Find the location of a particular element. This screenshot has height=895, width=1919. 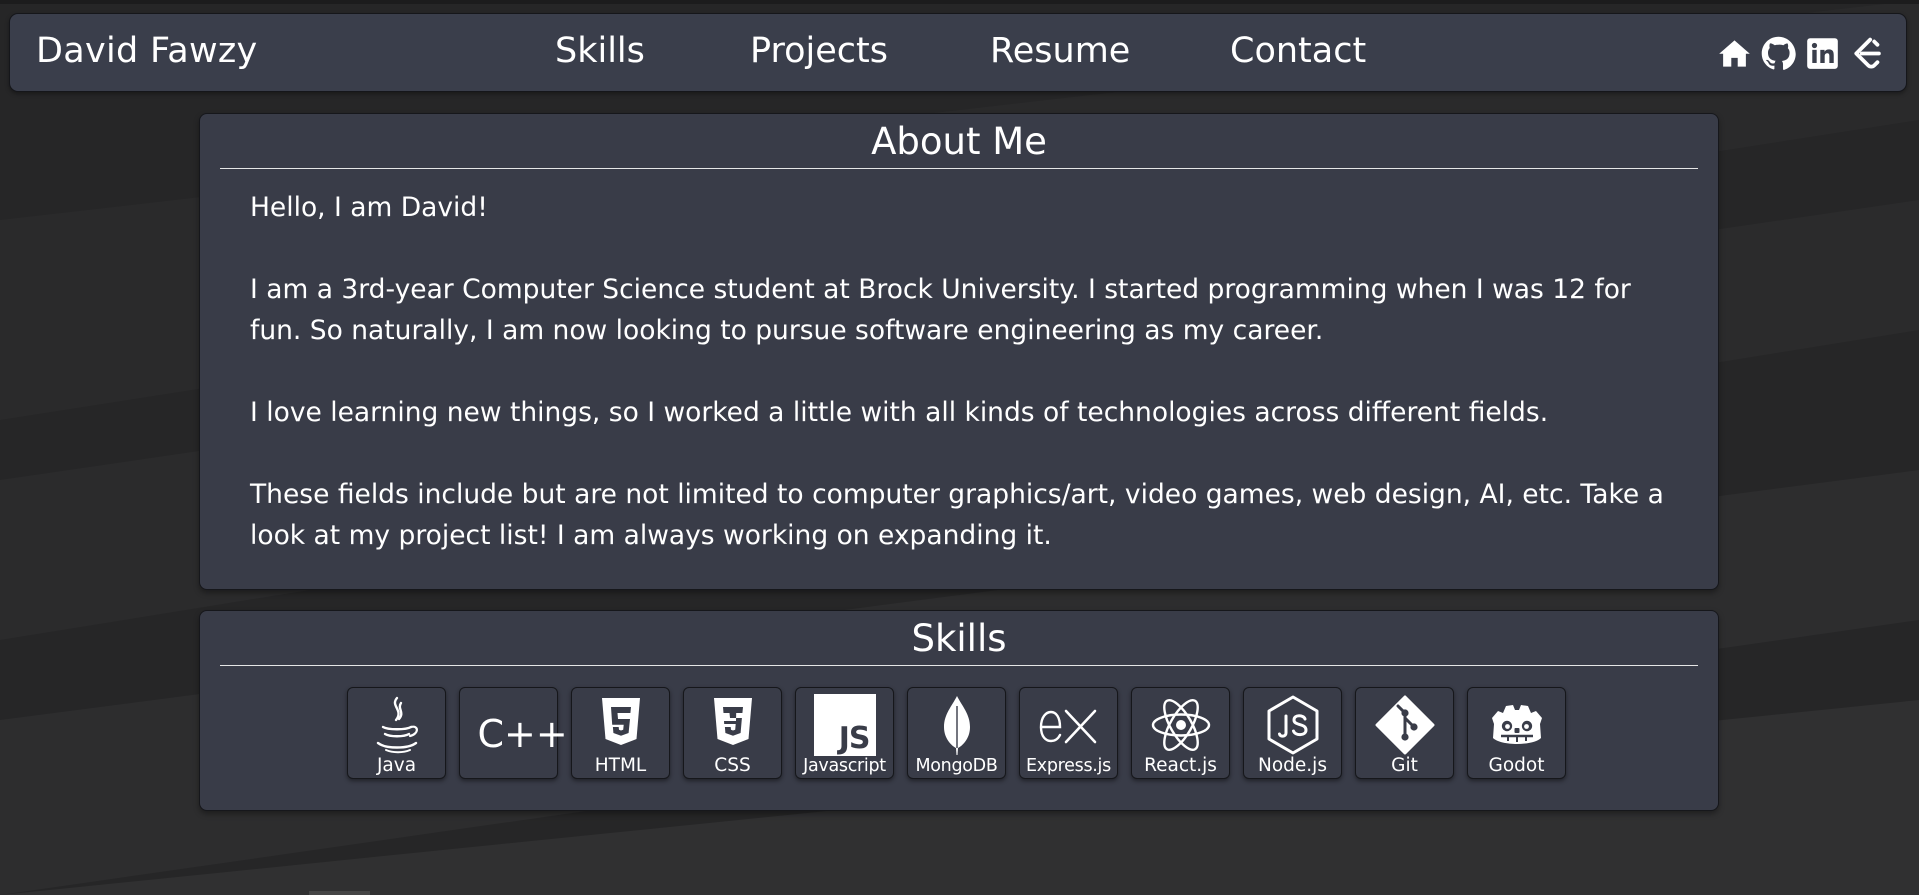

godot-icon is located at coordinates (1517, 725).